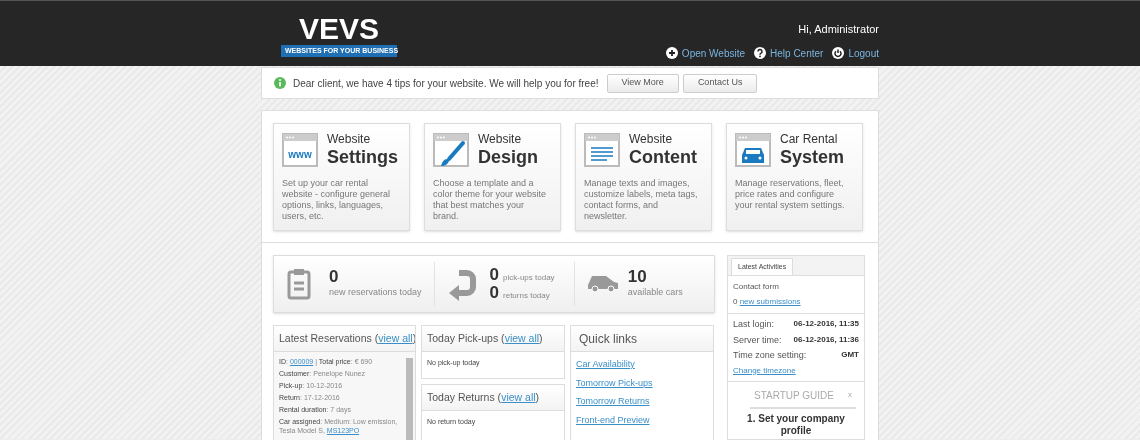  Describe the element at coordinates (642, 402) in the screenshot. I see `quick-link: Tomorrow Returns` at that location.